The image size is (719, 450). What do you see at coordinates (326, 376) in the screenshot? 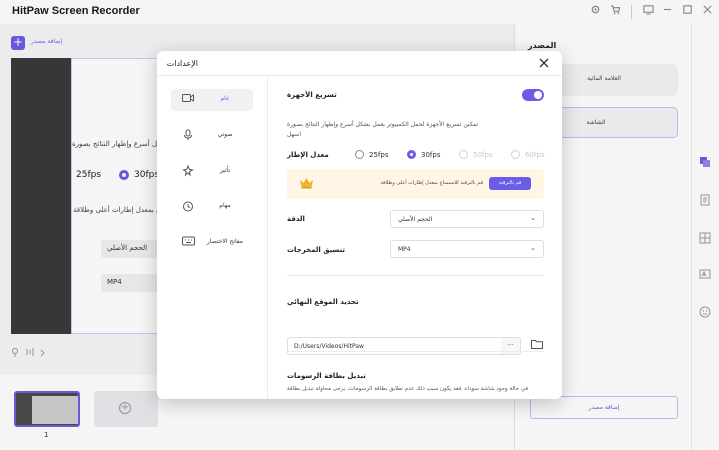
I see `gpu-switch-label: تبديل بطاقة الرسومات` at bounding box center [326, 376].